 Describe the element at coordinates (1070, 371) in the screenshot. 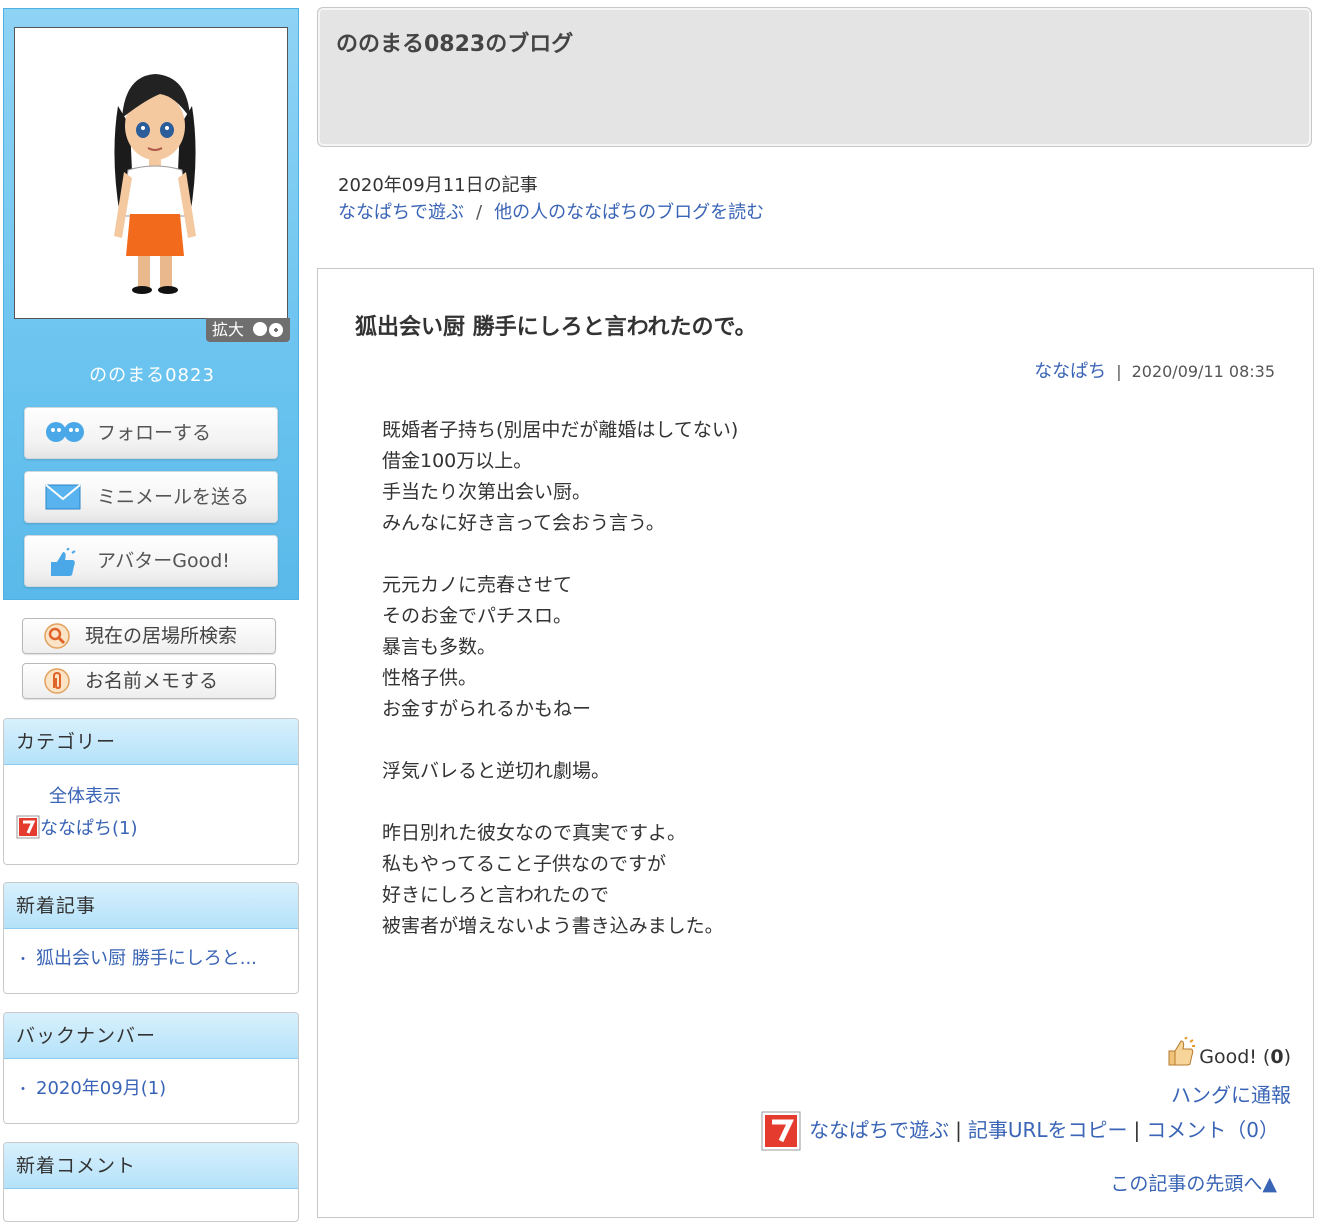

I see `article-category-link: ななぱち` at that location.